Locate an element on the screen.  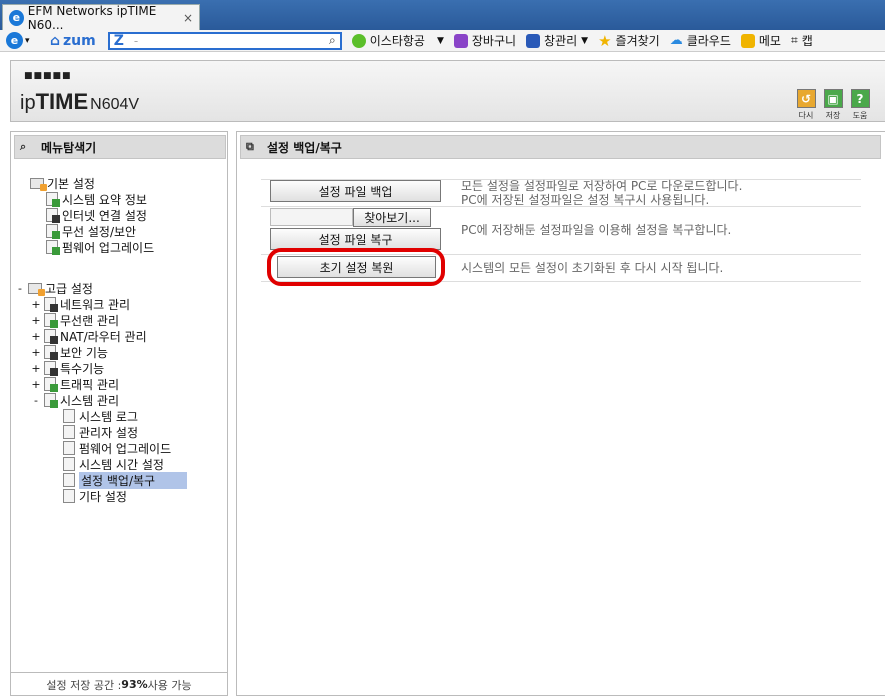
bookmark-label: 즐겨찾기 is located at coordinates (637, 41).